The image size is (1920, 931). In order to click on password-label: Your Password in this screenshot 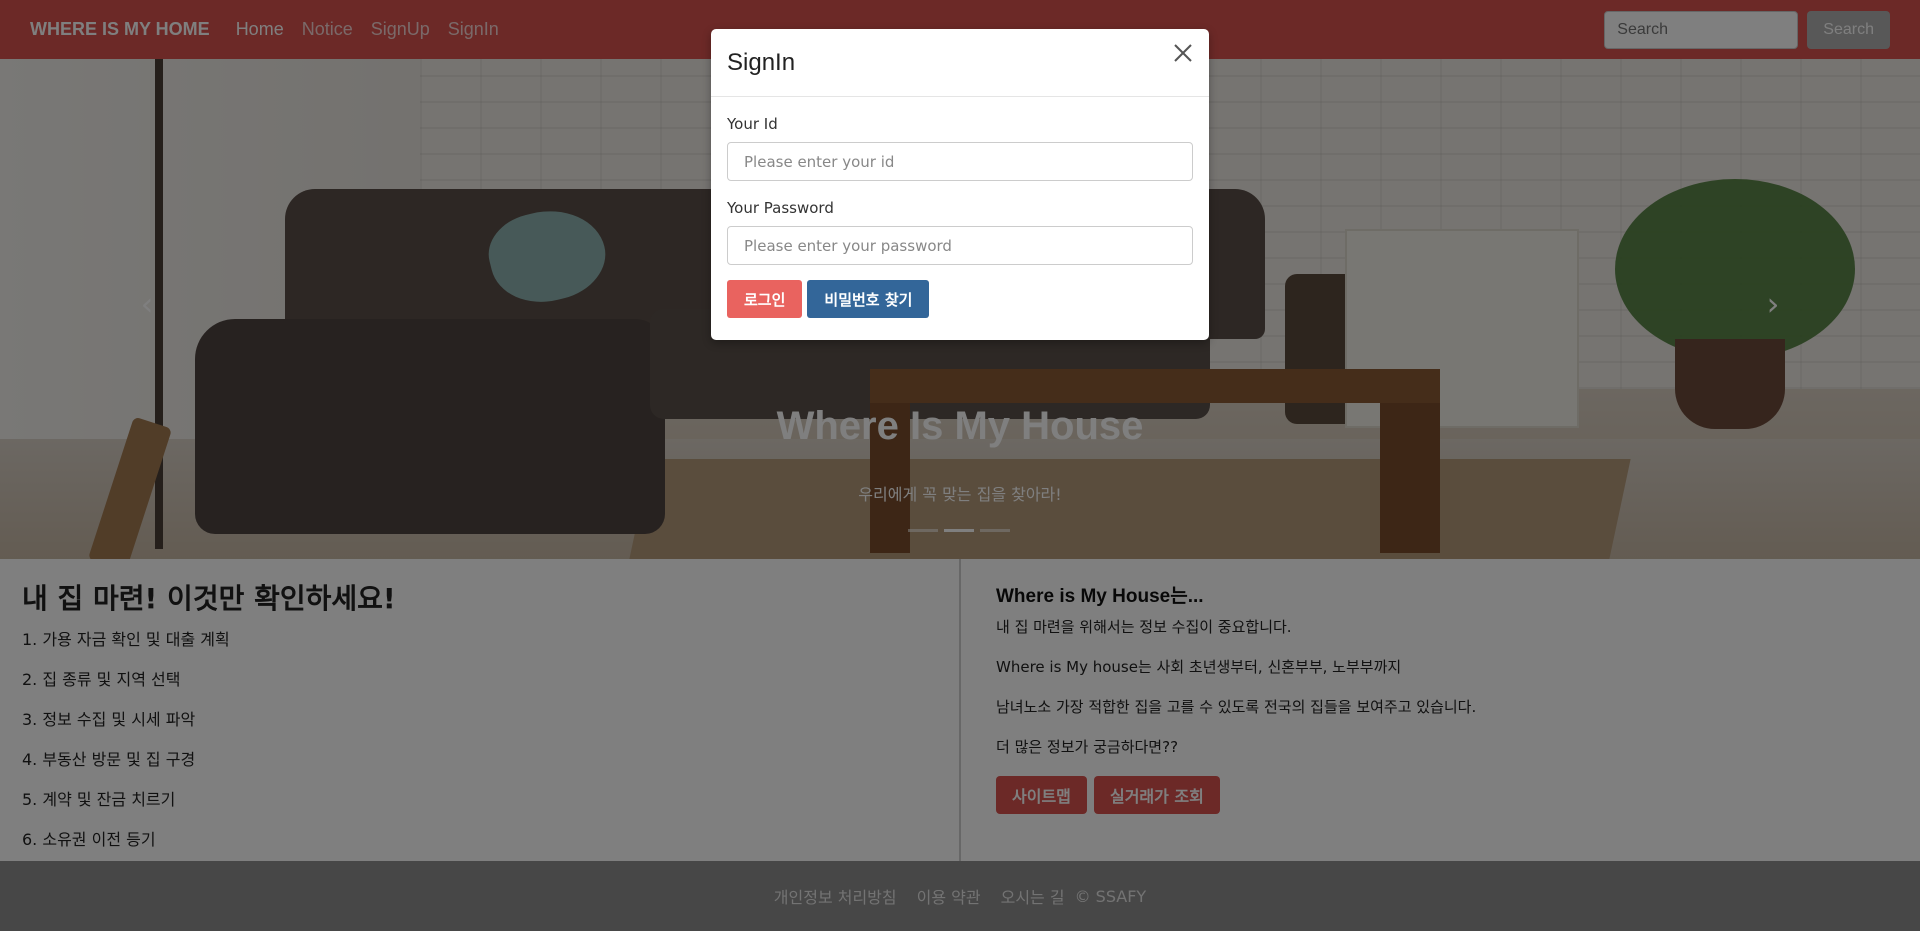, I will do `click(780, 208)`.